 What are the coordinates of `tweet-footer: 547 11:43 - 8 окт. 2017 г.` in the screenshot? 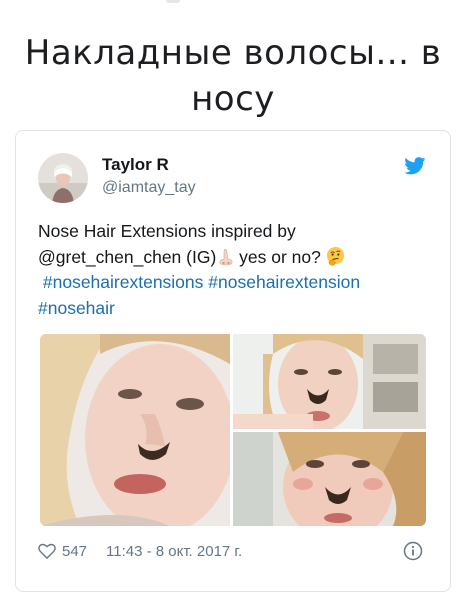 It's located at (238, 551).